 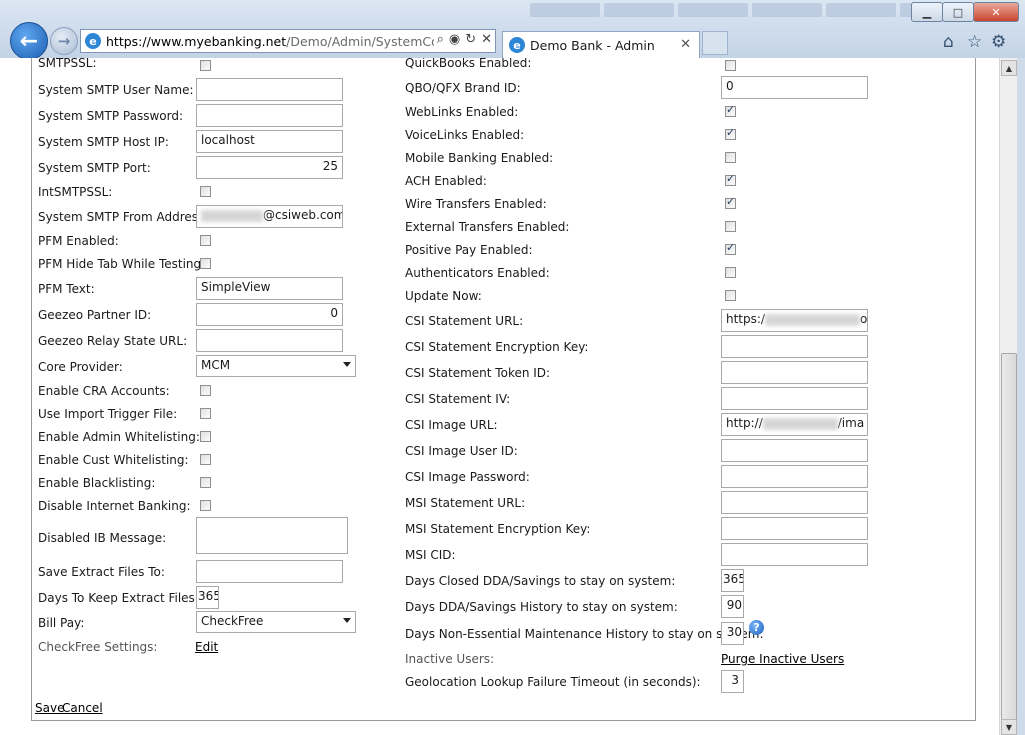 I want to click on int-smtp-ssl-checkbox, so click(x=205, y=191).